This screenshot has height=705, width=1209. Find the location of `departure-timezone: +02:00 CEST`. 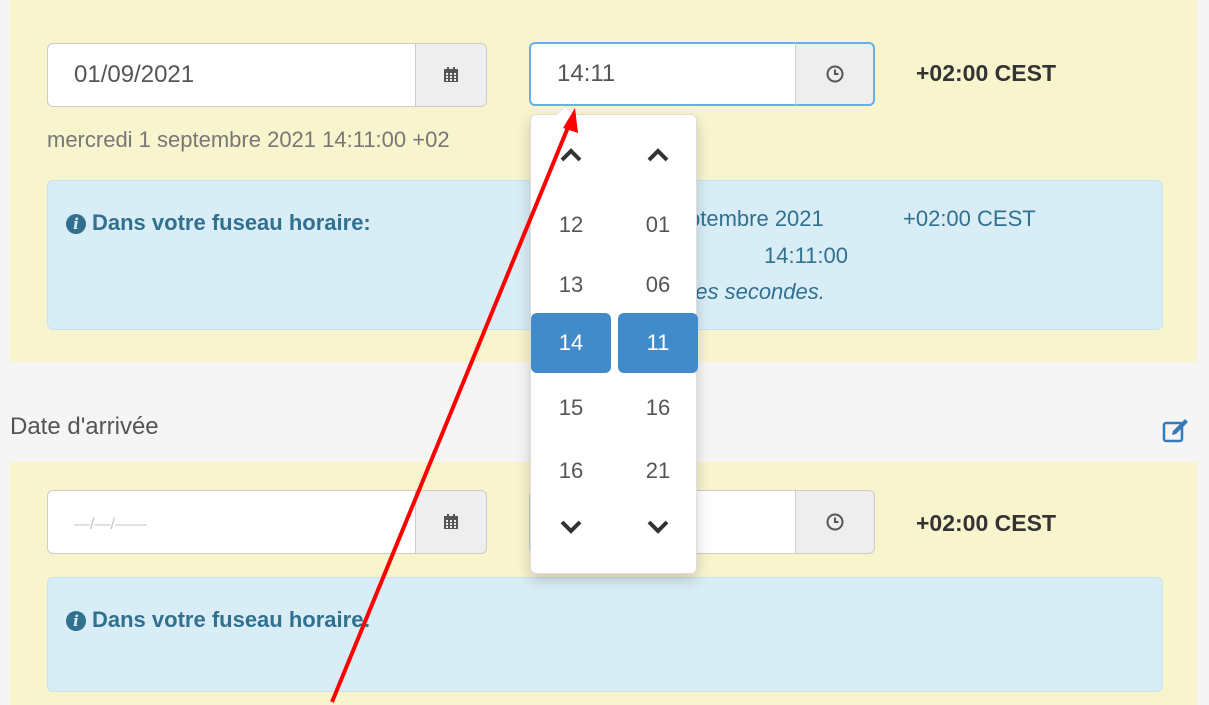

departure-timezone: +02:00 CEST is located at coordinates (986, 73).